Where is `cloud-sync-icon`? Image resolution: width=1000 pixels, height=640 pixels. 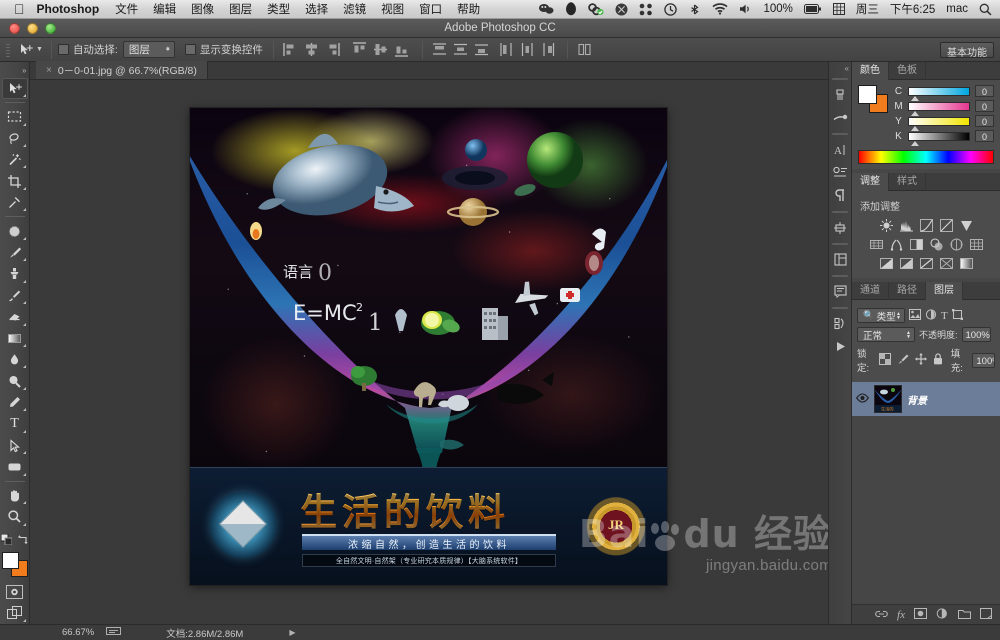 cloud-sync-icon is located at coordinates (596, 9).